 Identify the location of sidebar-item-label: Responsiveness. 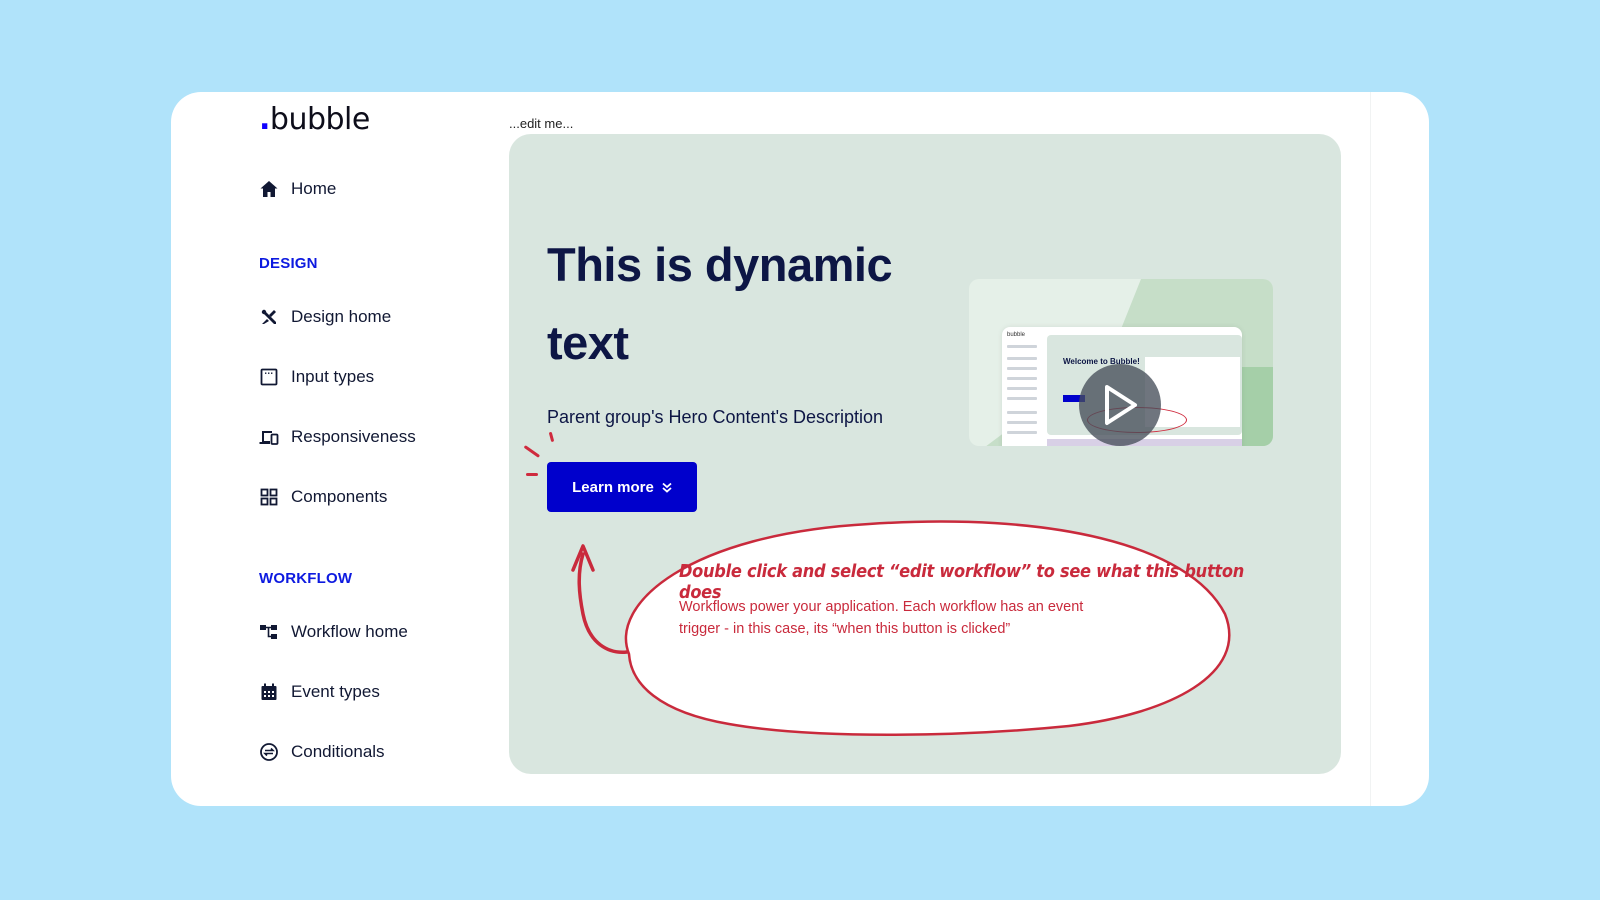
(353, 436).